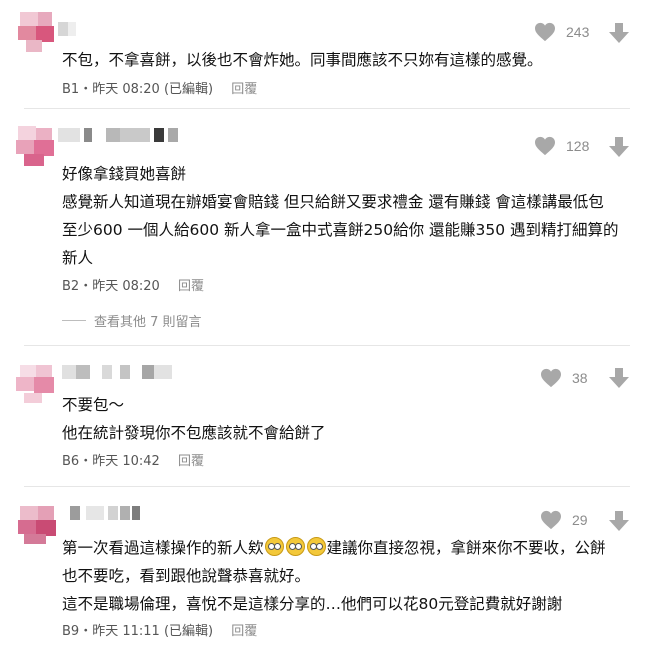 This screenshot has width=660, height=656. What do you see at coordinates (186, 576) in the screenshot?
I see `comment-text-line: 也不要吃，看到跟他說聲恭喜就好。` at bounding box center [186, 576].